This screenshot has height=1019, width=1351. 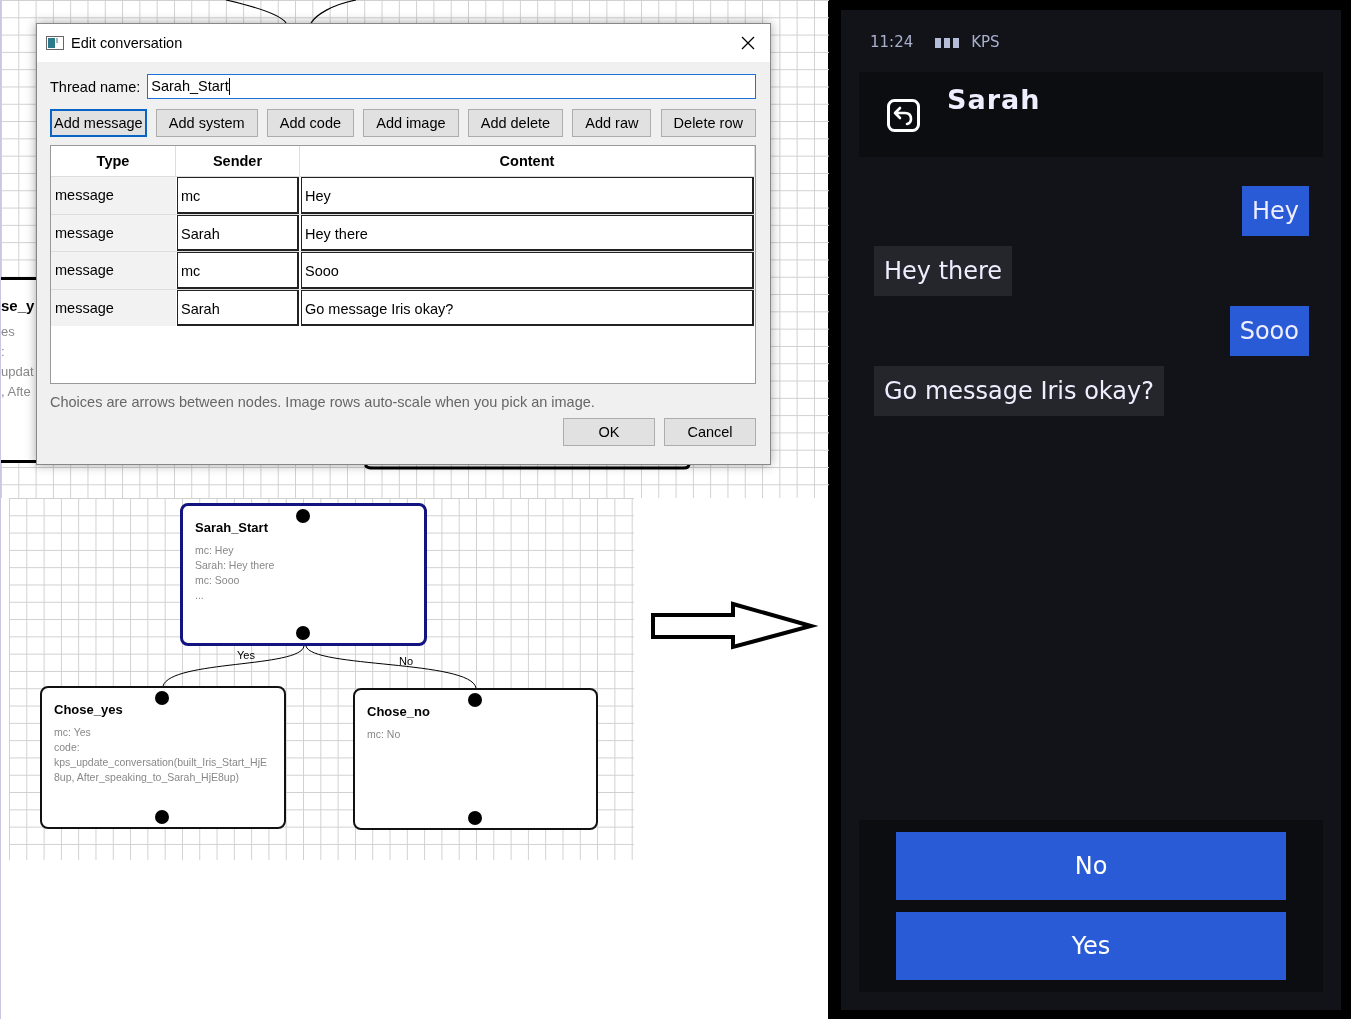 I want to click on node-text: mc: No, so click(x=384, y=734).